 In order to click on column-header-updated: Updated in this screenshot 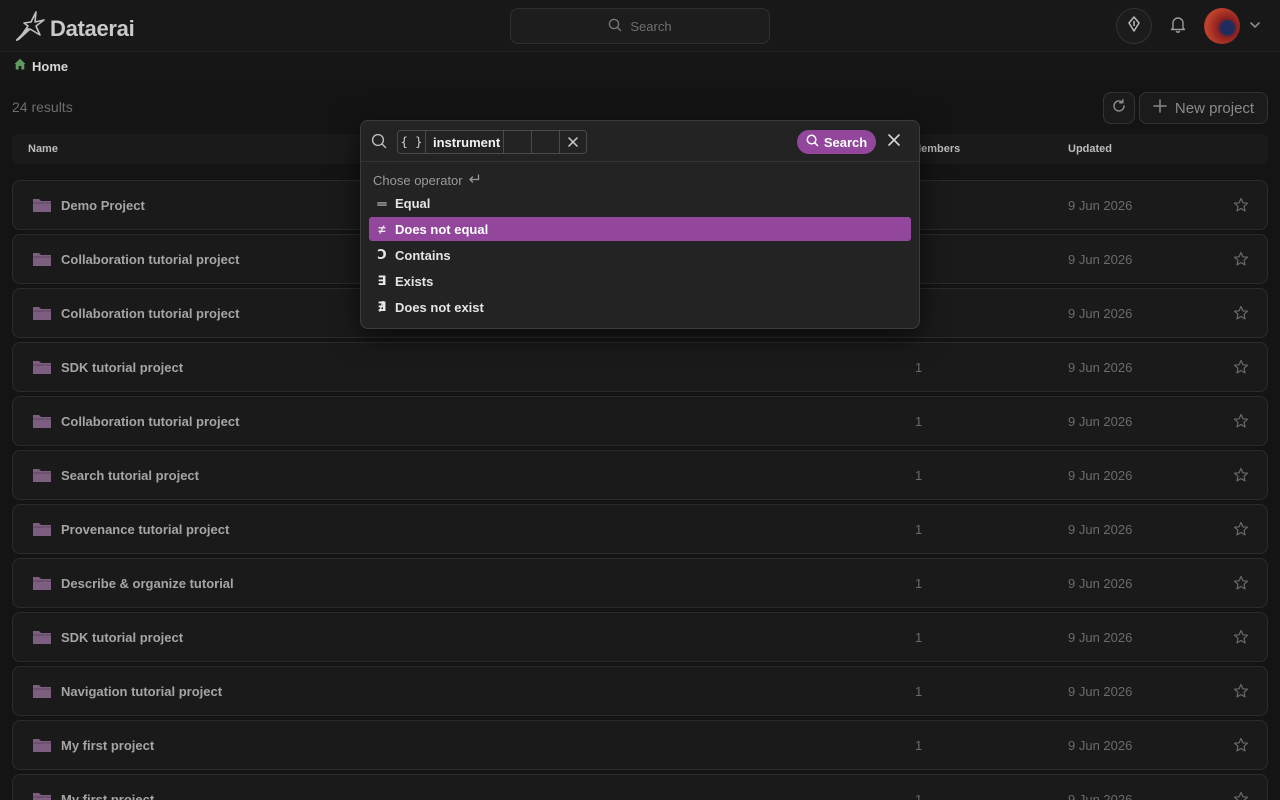, I will do `click(1090, 149)`.